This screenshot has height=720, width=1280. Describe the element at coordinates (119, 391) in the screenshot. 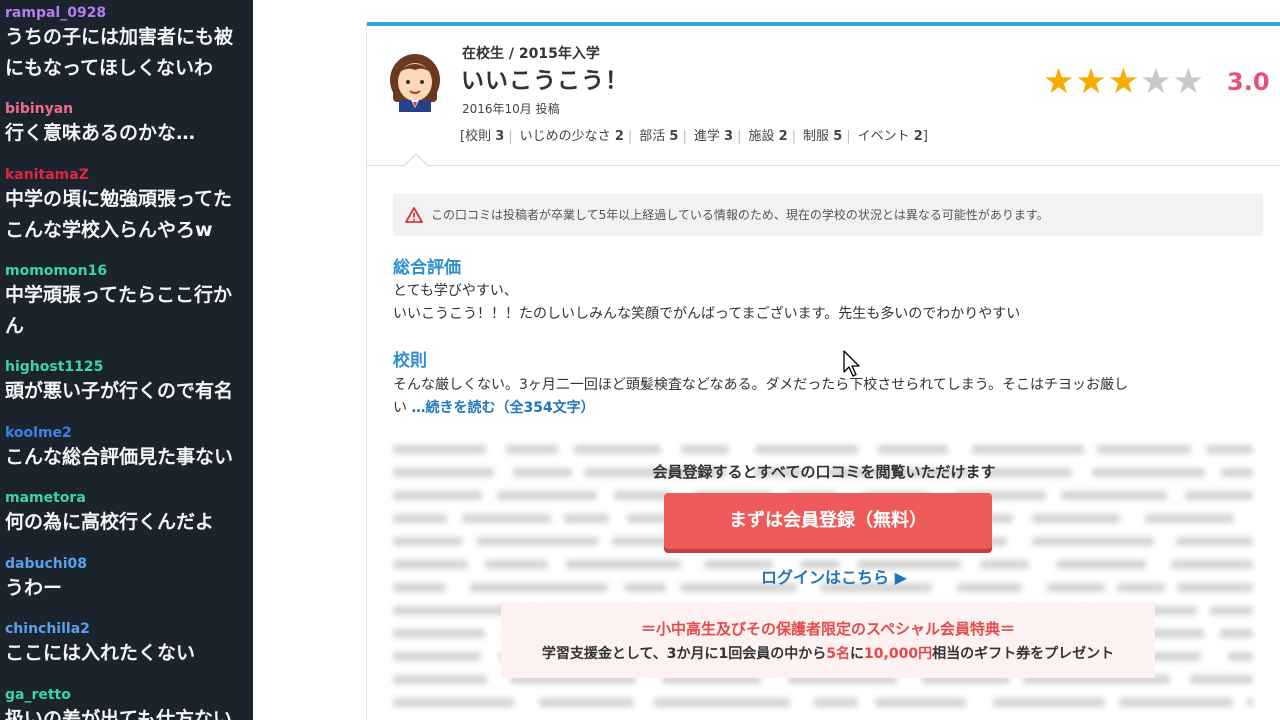

I see `chat-text: 頭が悪い子が行くので有名` at that location.